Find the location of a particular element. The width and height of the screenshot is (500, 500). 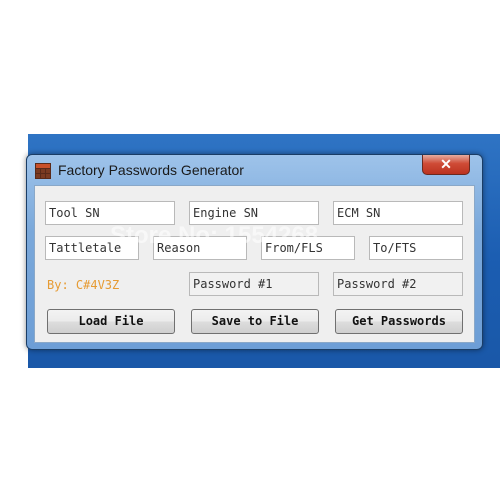

window-title: Factory Passwords Generator is located at coordinates (151, 170).